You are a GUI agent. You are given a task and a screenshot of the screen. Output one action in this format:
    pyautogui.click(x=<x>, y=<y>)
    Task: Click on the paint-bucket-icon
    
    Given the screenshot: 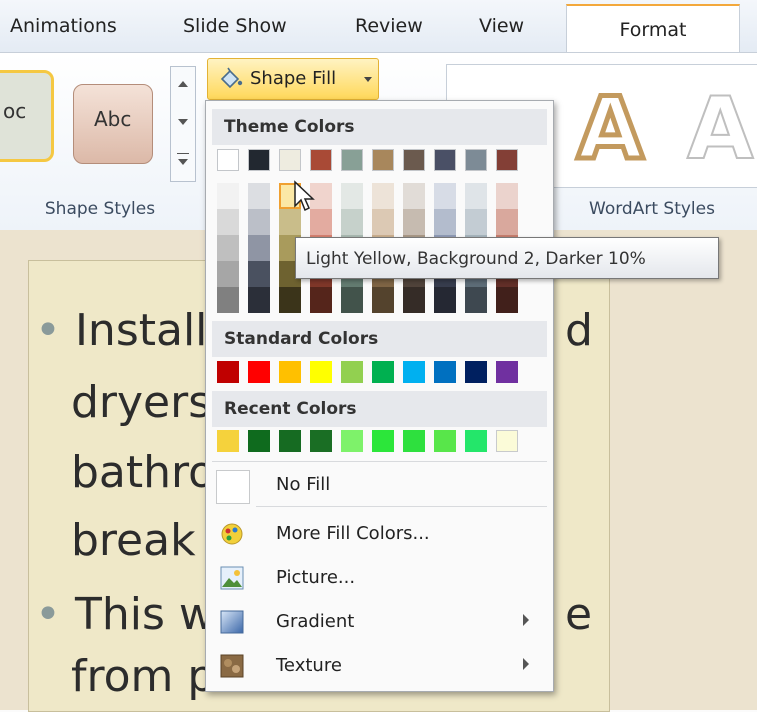 What is the action you would take?
    pyautogui.click(x=231, y=78)
    